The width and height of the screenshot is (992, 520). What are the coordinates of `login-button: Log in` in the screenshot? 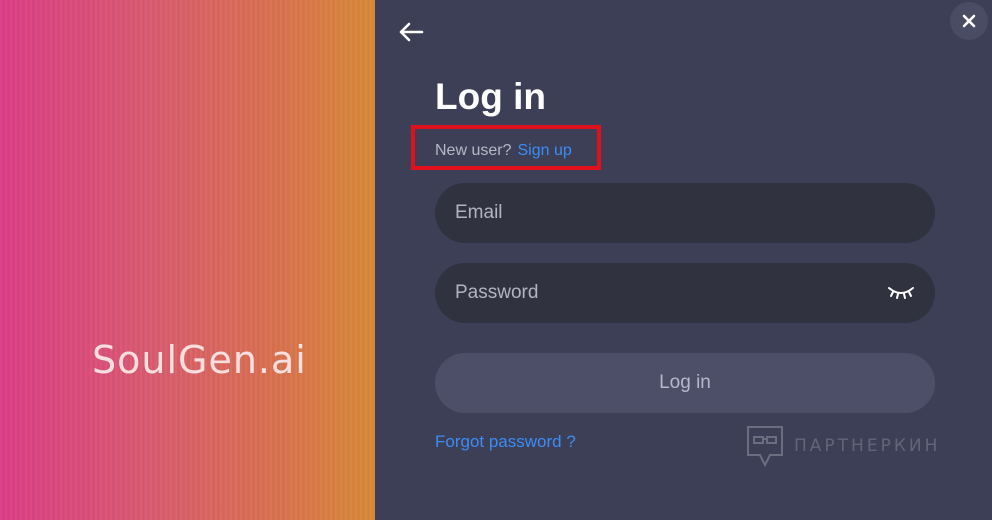 It's located at (685, 383).